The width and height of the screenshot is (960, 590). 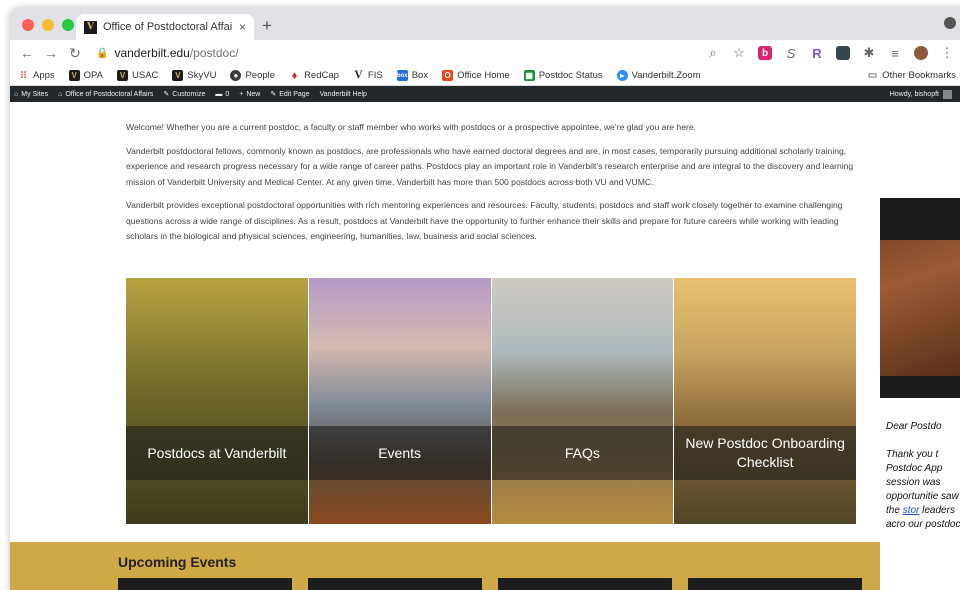 What do you see at coordinates (294, 94) in the screenshot?
I see `admin-item-label: Edit Page` at bounding box center [294, 94].